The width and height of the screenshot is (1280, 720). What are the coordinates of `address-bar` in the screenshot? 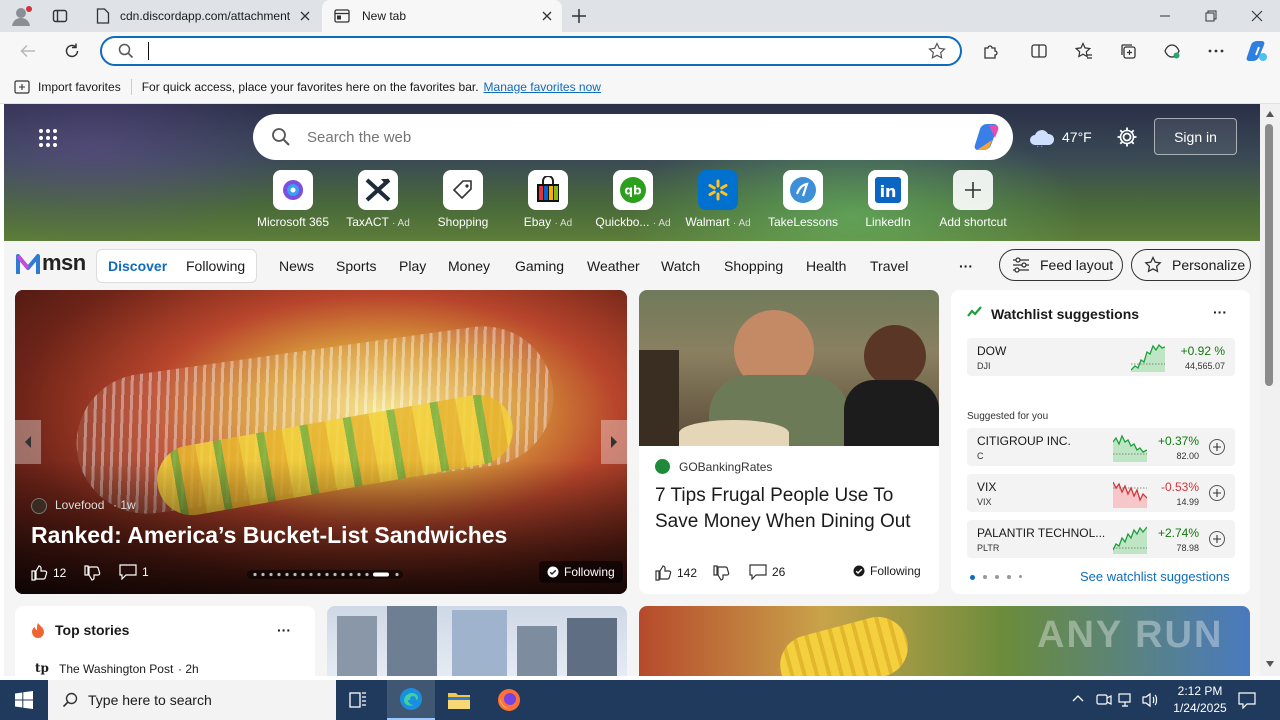 It's located at (531, 51).